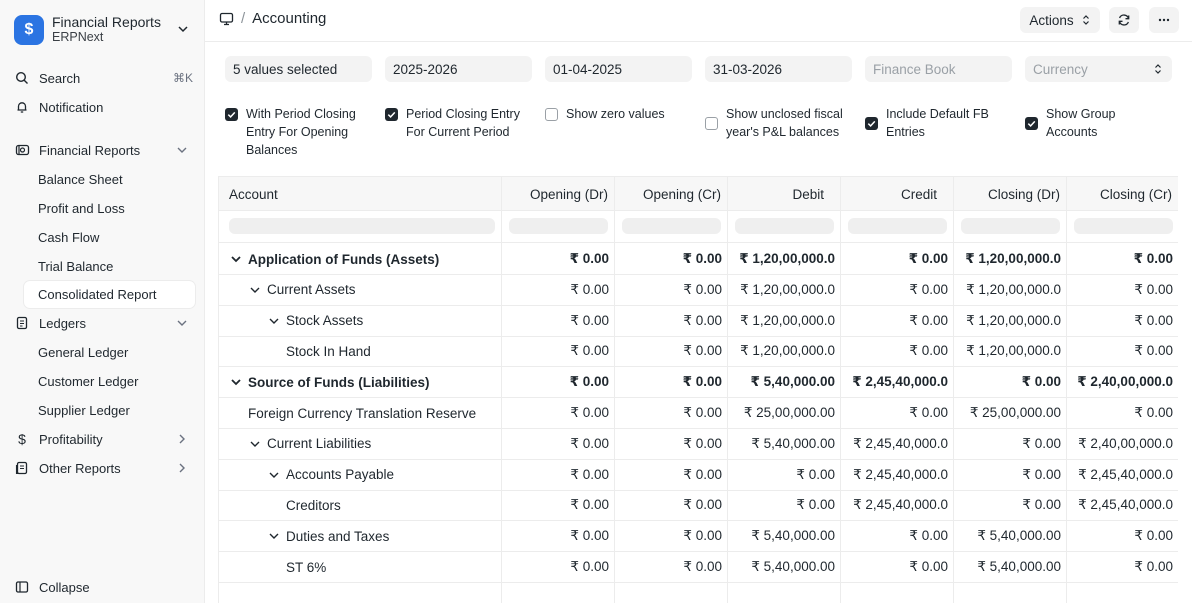 The image size is (1192, 603). Describe the element at coordinates (106, 22) in the screenshot. I see `app-title: Financial Reports` at that location.